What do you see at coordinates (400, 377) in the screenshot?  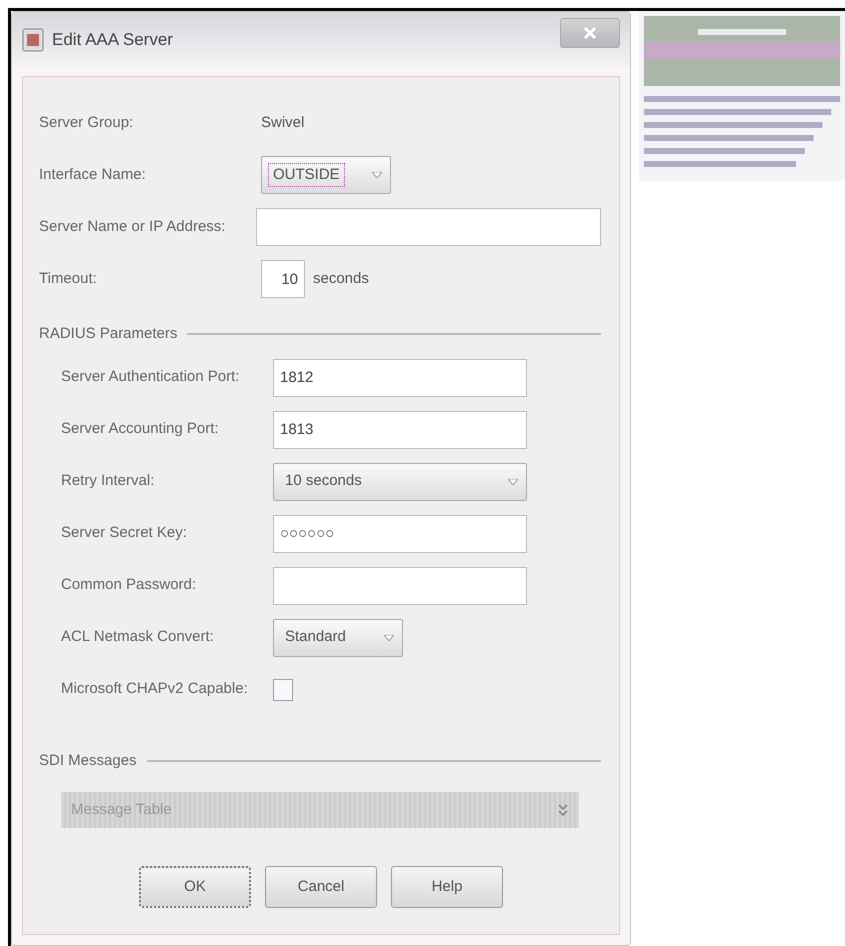 I see `input-field: 1812` at bounding box center [400, 377].